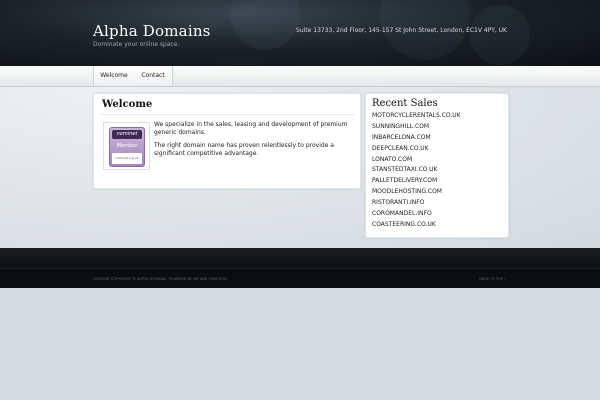  Describe the element at coordinates (416, 160) in the screenshot. I see `recent-sale-item: LONATO.COM` at that location.